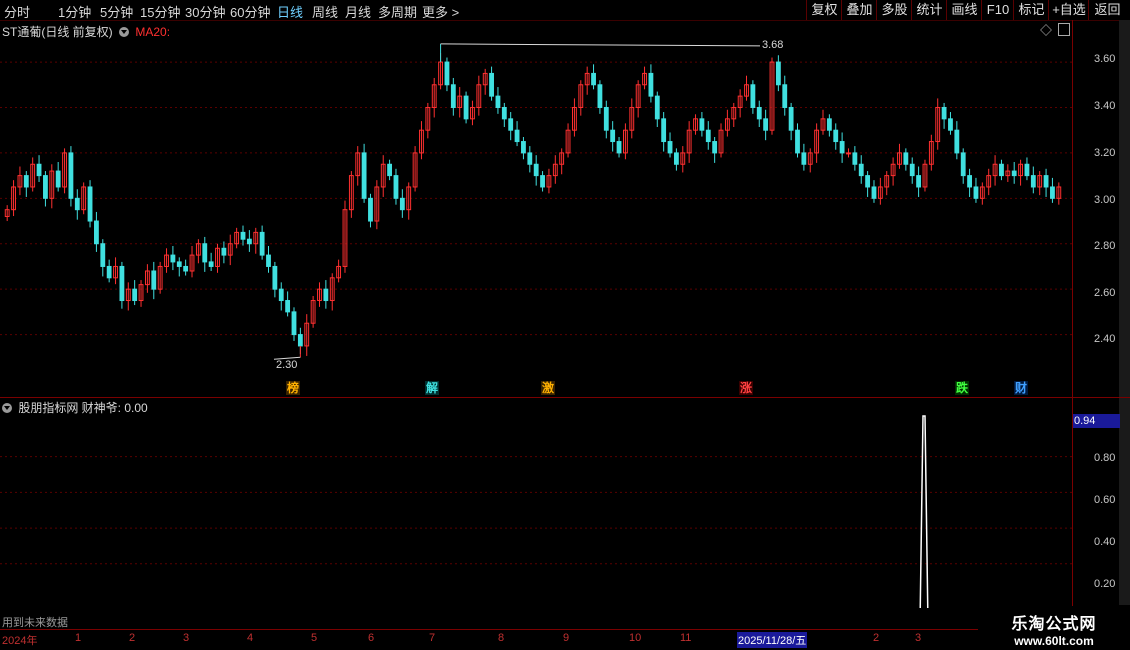 The image size is (1130, 650). Describe the element at coordinates (746, 388) in the screenshot. I see `event-tag: 涨` at that location.